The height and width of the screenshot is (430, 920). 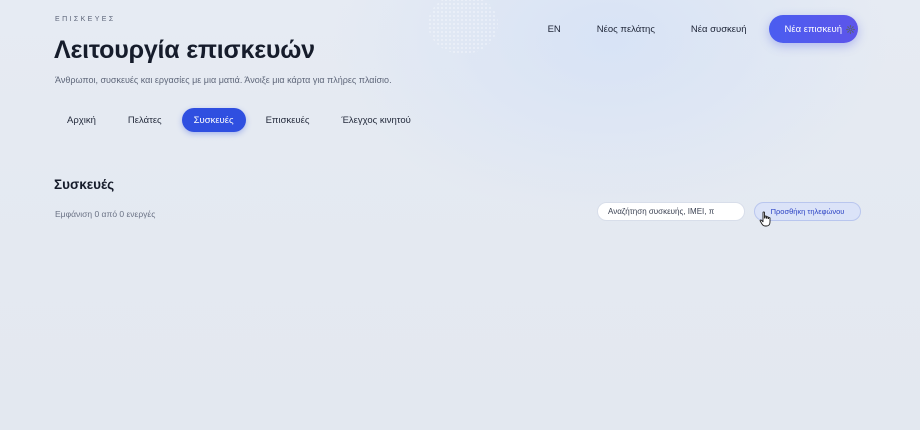 I want to click on add-phone-button: Προσθήκη τηλεφώνου, so click(x=807, y=211).